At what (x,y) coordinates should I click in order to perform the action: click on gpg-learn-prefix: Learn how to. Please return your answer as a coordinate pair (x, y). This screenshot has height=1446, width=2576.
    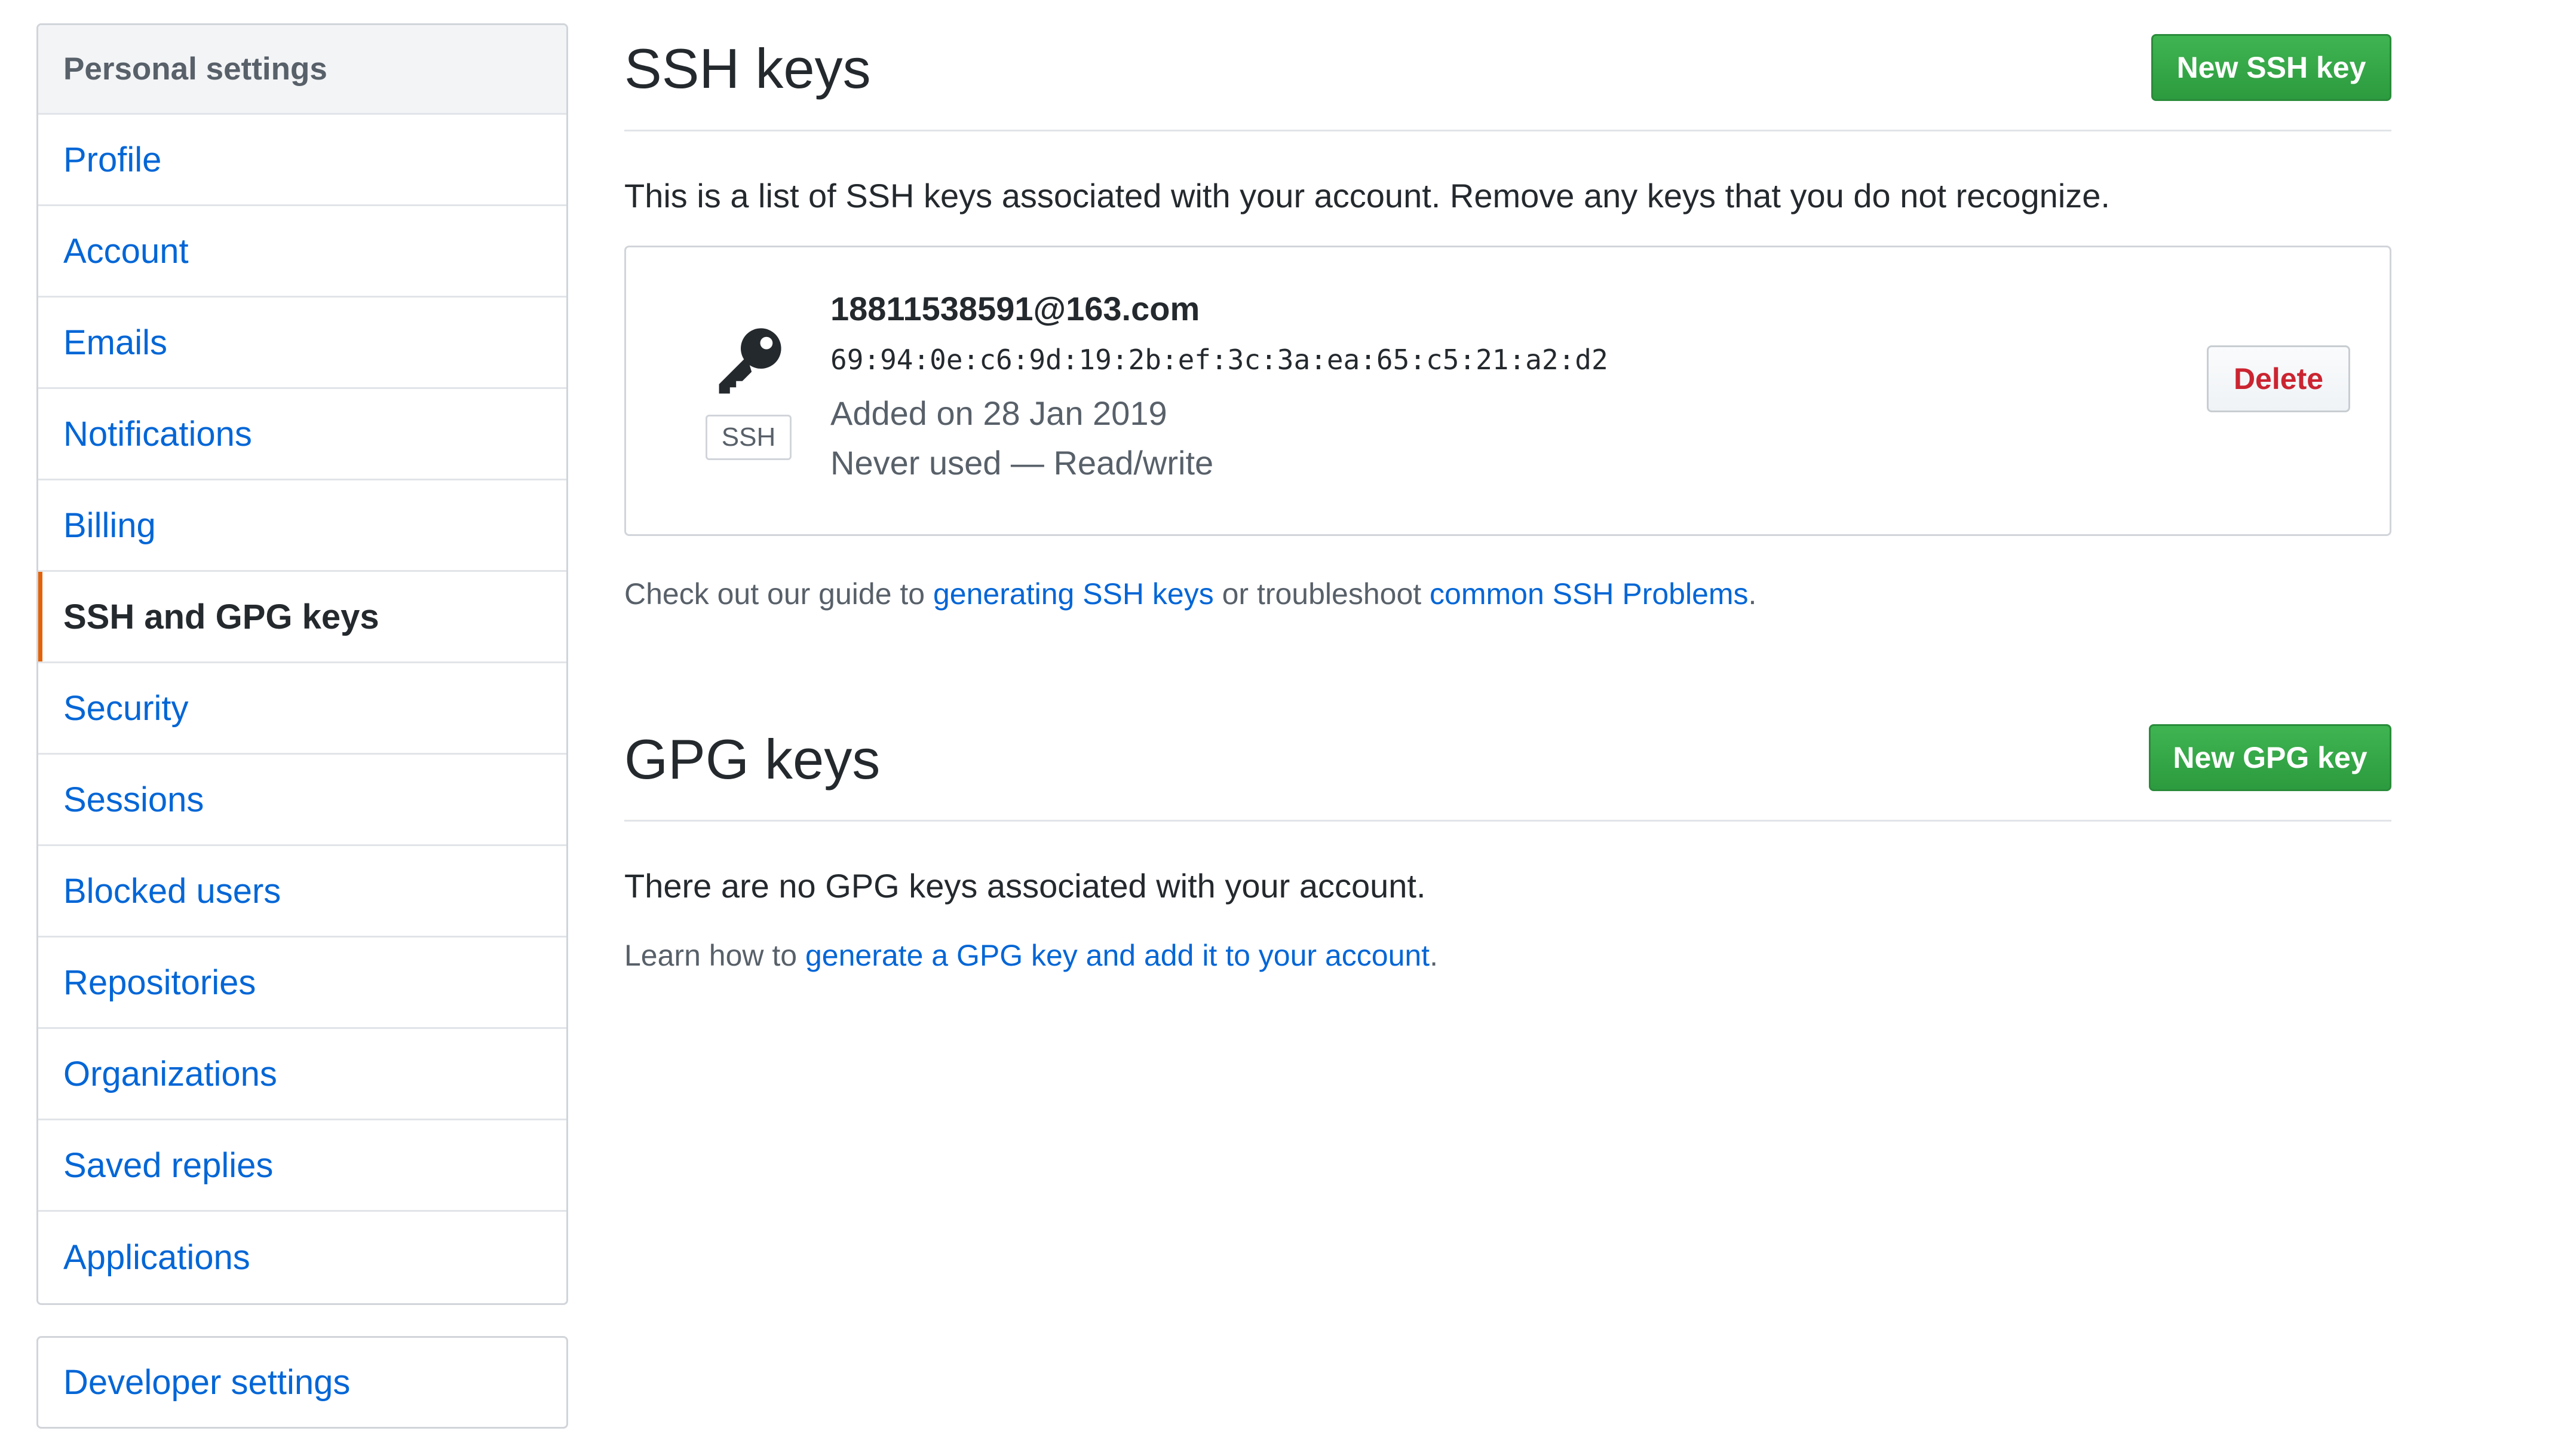
    Looking at the image, I should click on (714, 956).